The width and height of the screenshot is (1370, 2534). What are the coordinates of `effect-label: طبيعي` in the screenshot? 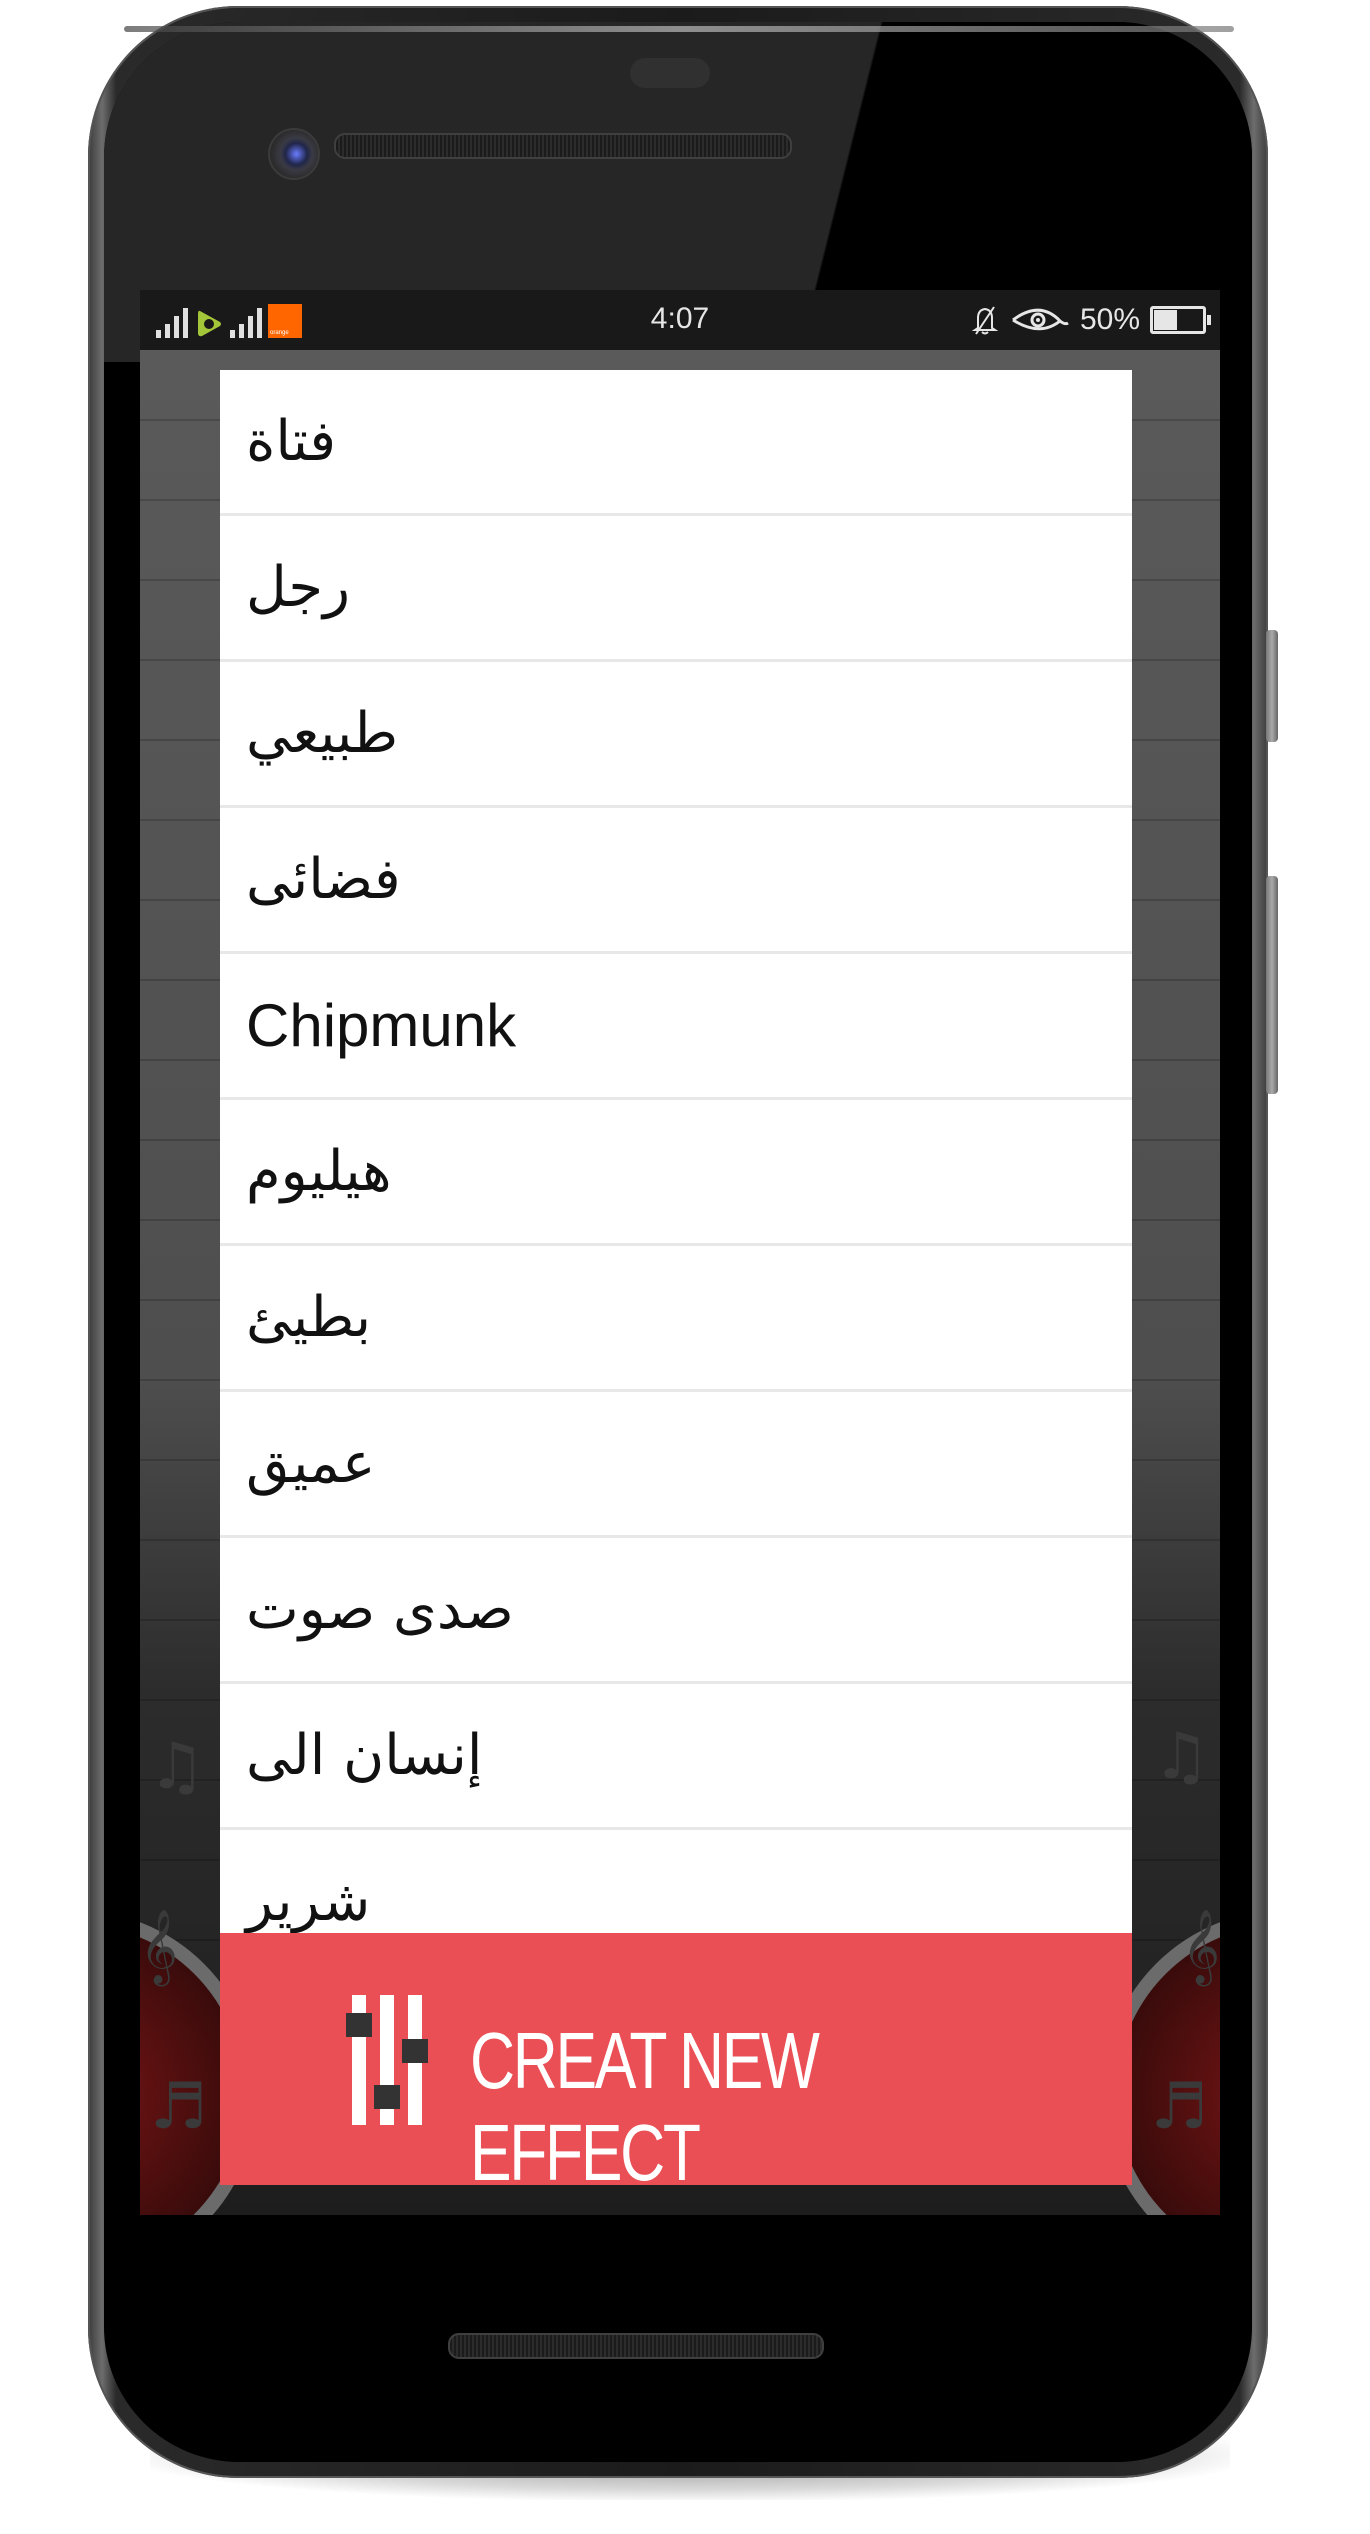 It's located at (322, 733).